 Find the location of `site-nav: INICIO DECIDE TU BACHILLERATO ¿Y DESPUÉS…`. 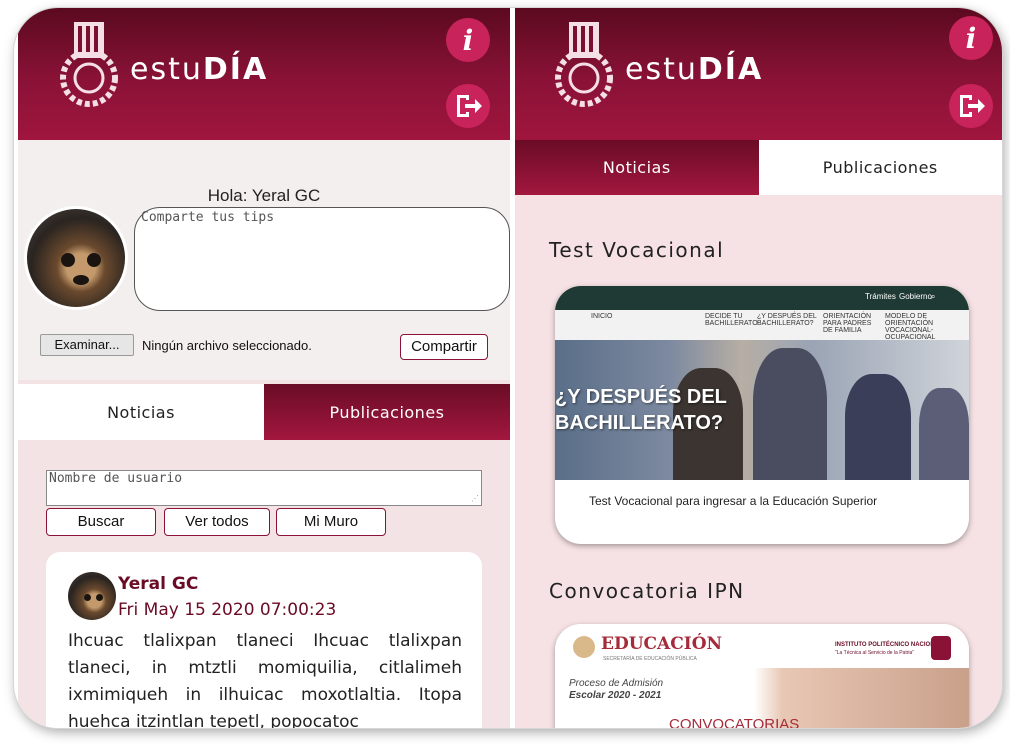

site-nav: INICIO DECIDE TU BACHILLERATO ¿Y DESPUÉS… is located at coordinates (762, 325).